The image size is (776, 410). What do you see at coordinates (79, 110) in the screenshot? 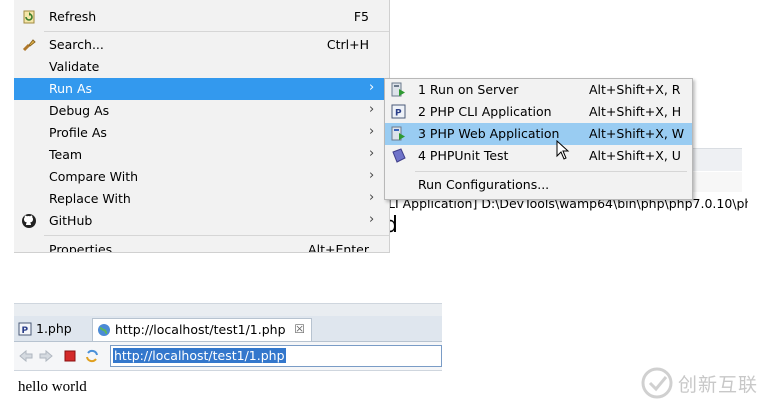
I see `menu-label: Debug As` at bounding box center [79, 110].